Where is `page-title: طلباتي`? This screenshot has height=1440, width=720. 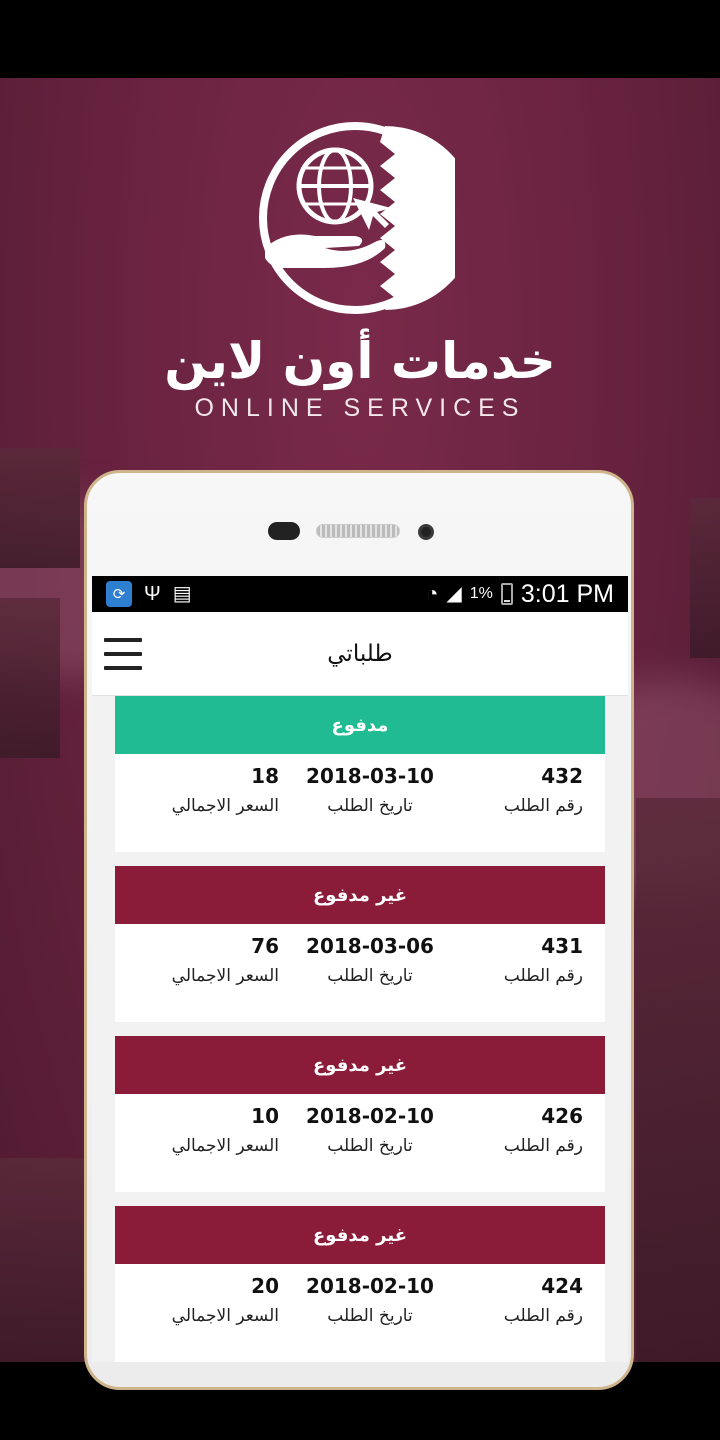 page-title: طلباتي is located at coordinates (360, 653).